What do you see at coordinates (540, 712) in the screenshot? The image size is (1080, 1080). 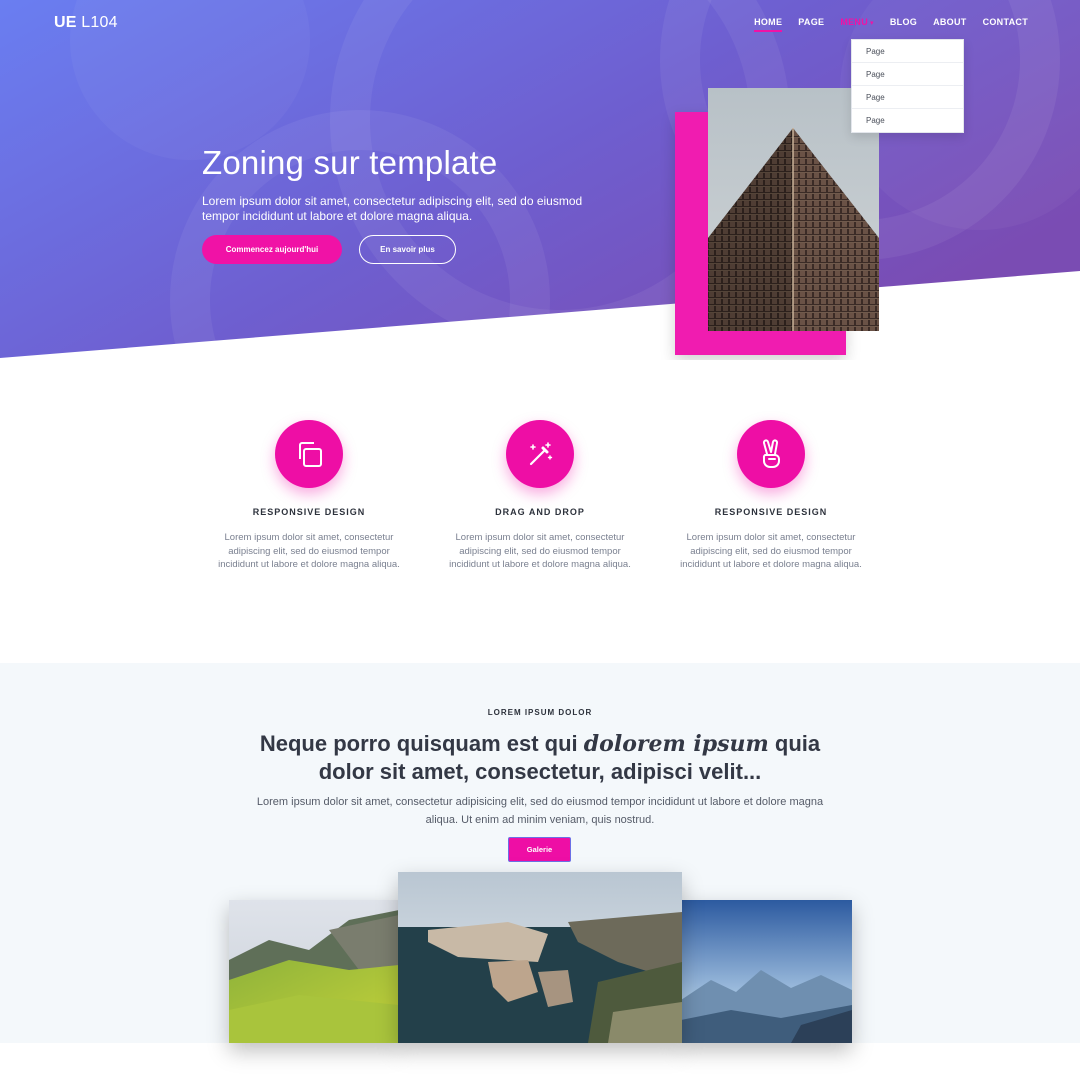 I see `section-eyebrow: LOREM IPSUM DOLOR` at bounding box center [540, 712].